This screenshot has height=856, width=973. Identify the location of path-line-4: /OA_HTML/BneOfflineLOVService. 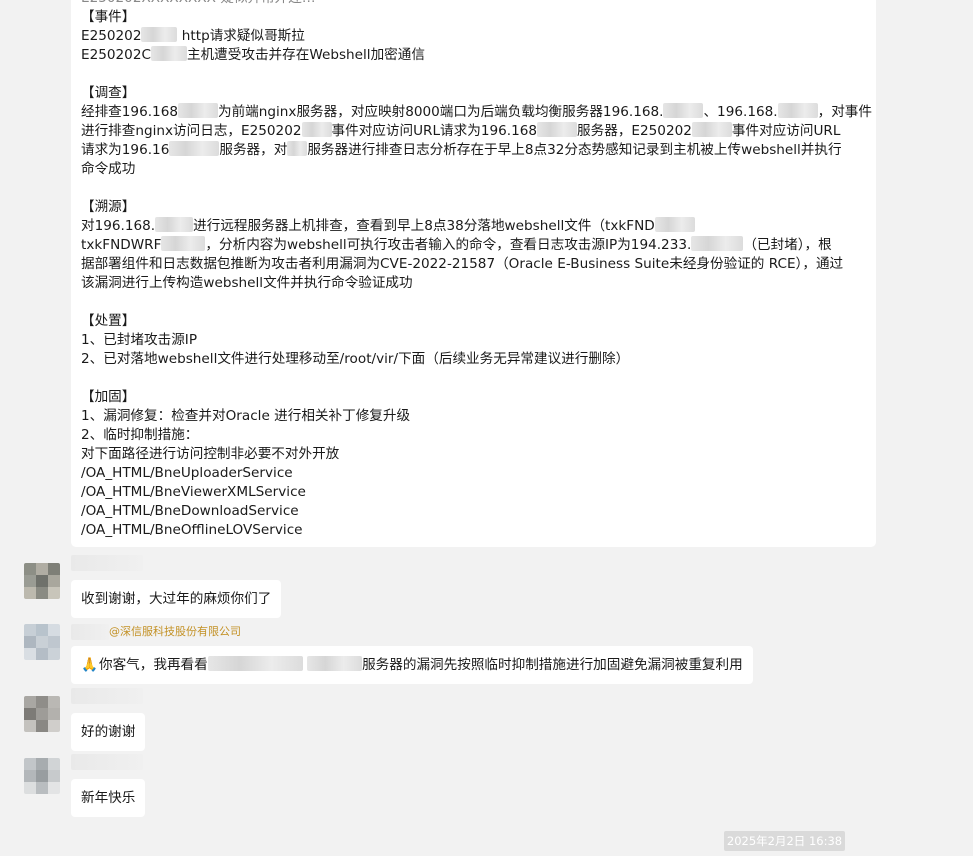
(192, 530).